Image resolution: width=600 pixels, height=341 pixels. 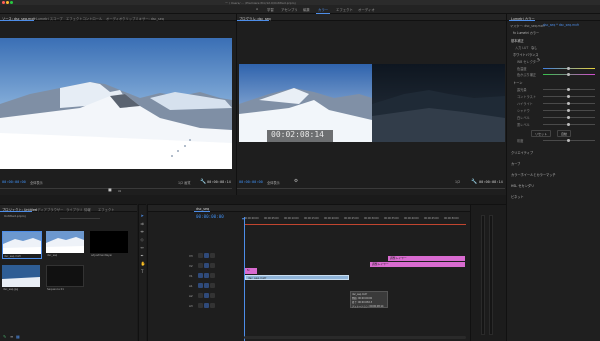 What do you see at coordinates (87, 209) in the screenshot?
I see `tab-info: 情報` at bounding box center [87, 209].